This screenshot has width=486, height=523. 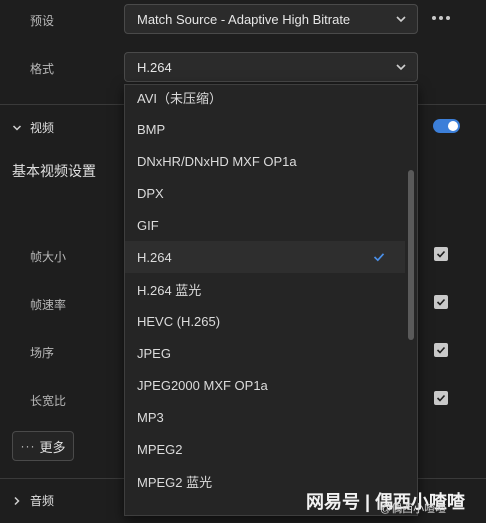 I want to click on chevron-right-icon, so click(x=17, y=500).